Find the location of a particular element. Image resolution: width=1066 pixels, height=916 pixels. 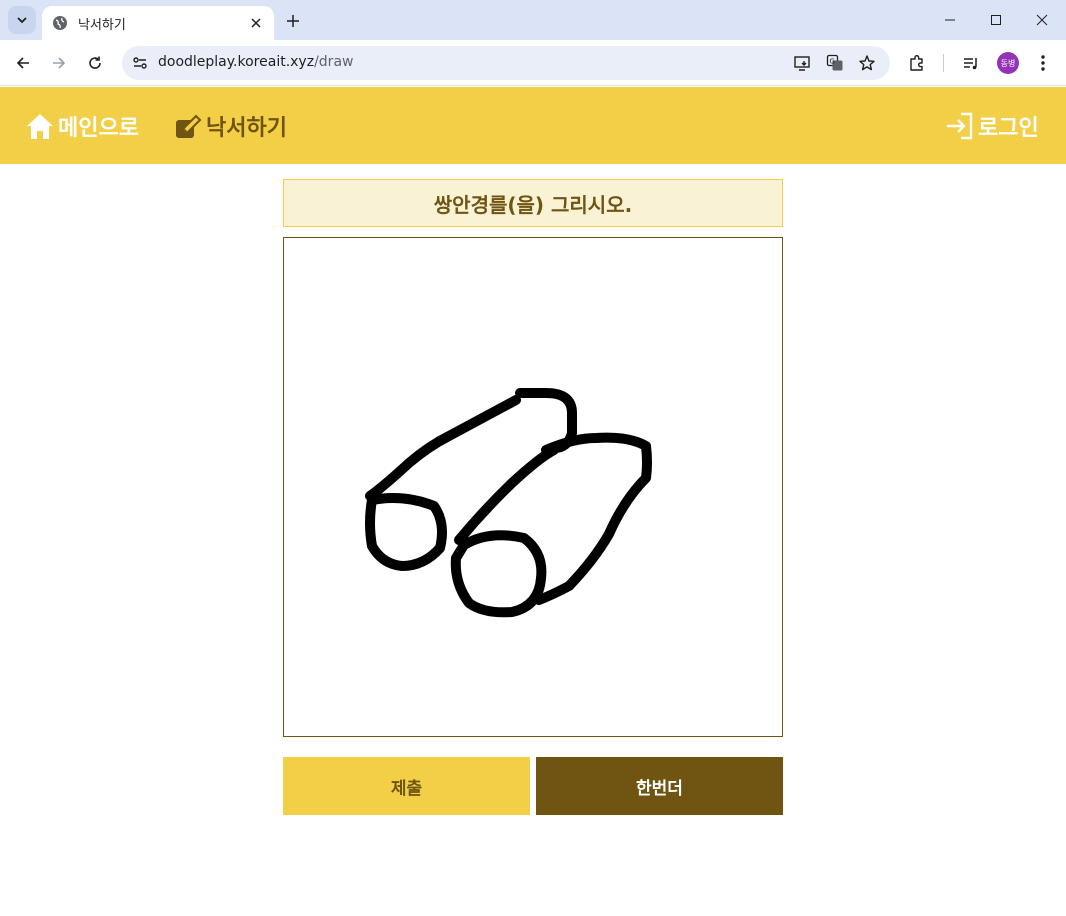

close-tab-icon is located at coordinates (256, 23).